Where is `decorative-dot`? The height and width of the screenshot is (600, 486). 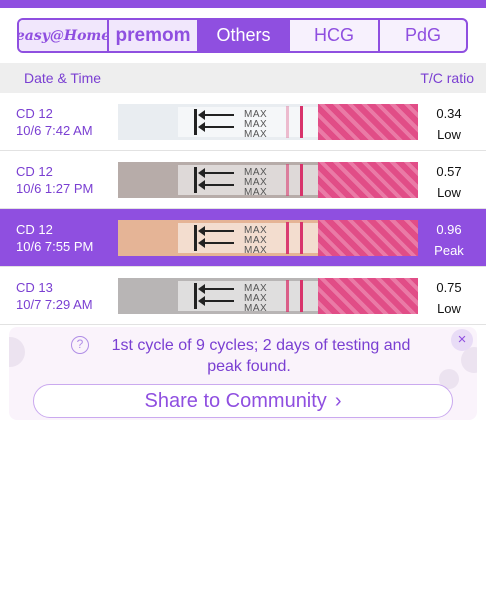
decorative-dot is located at coordinates (17, 352).